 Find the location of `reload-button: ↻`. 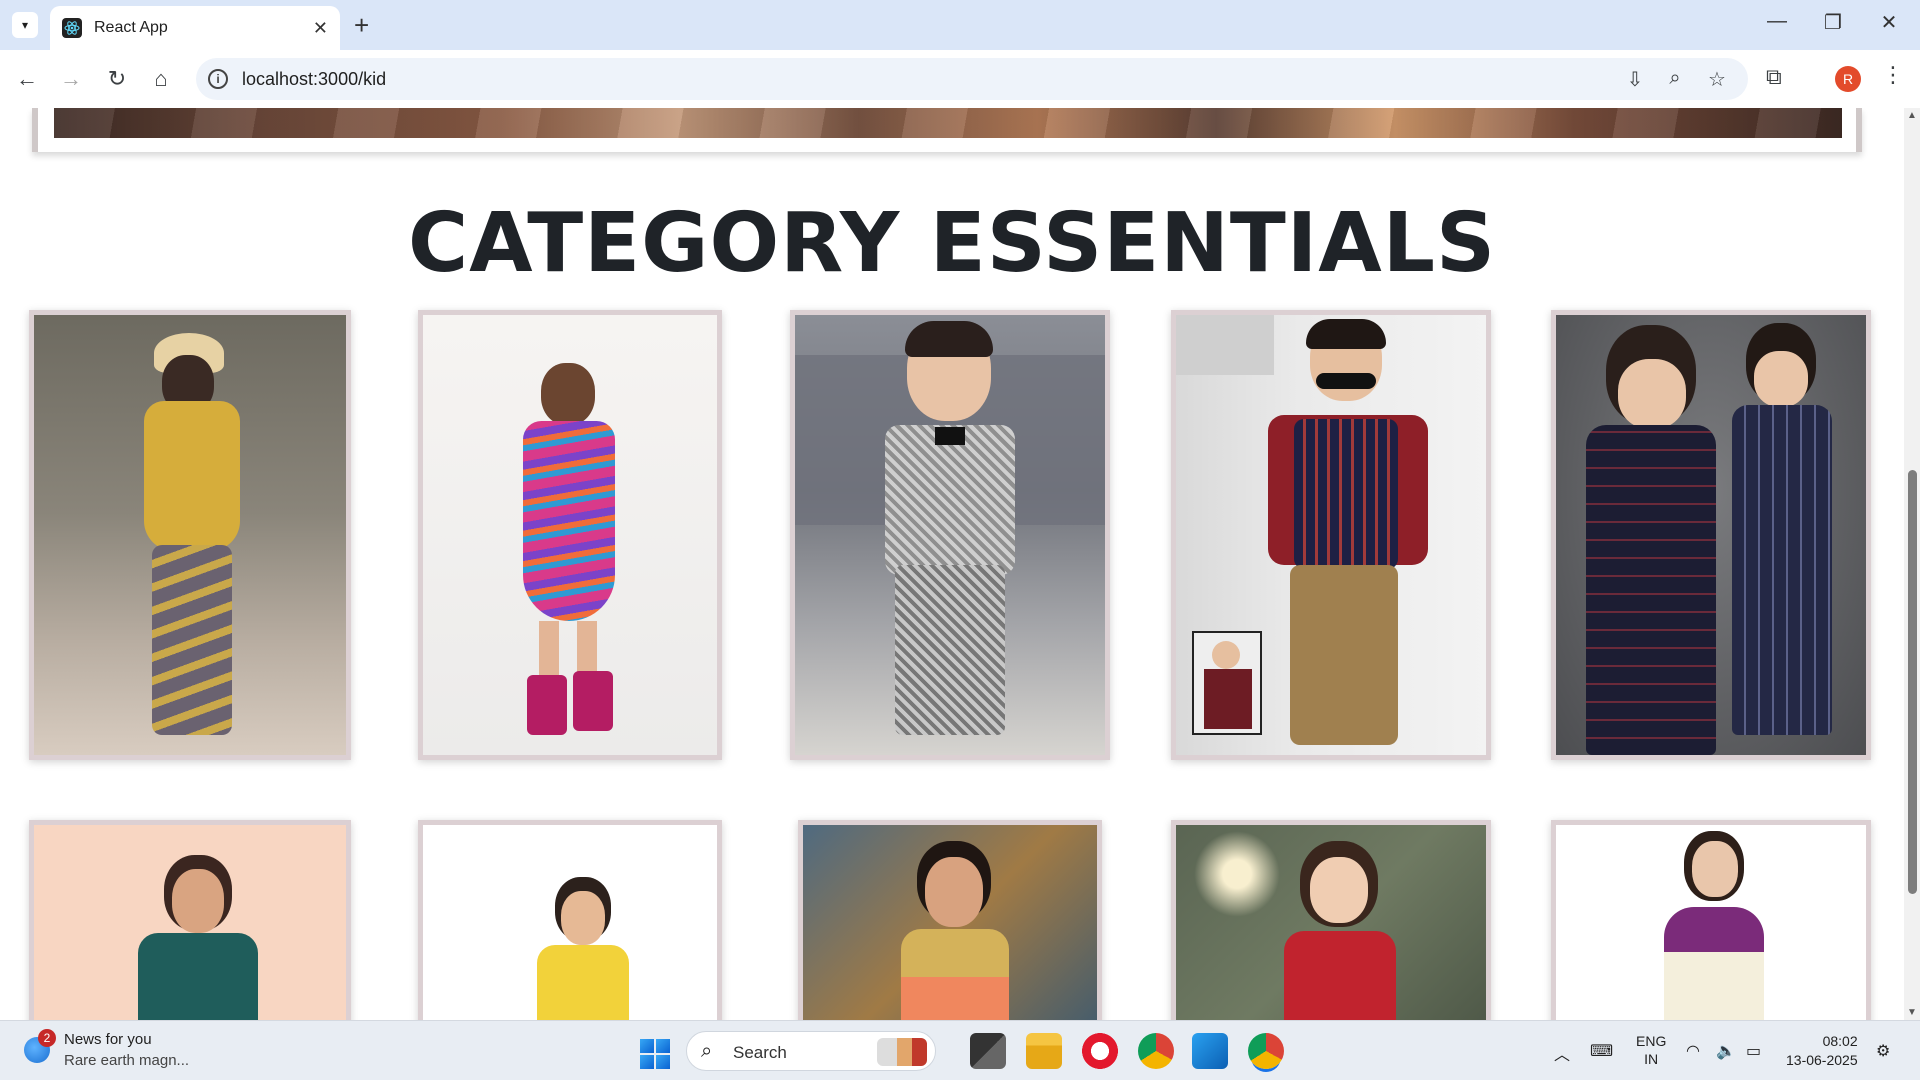

reload-button: ↻ is located at coordinates (117, 79).